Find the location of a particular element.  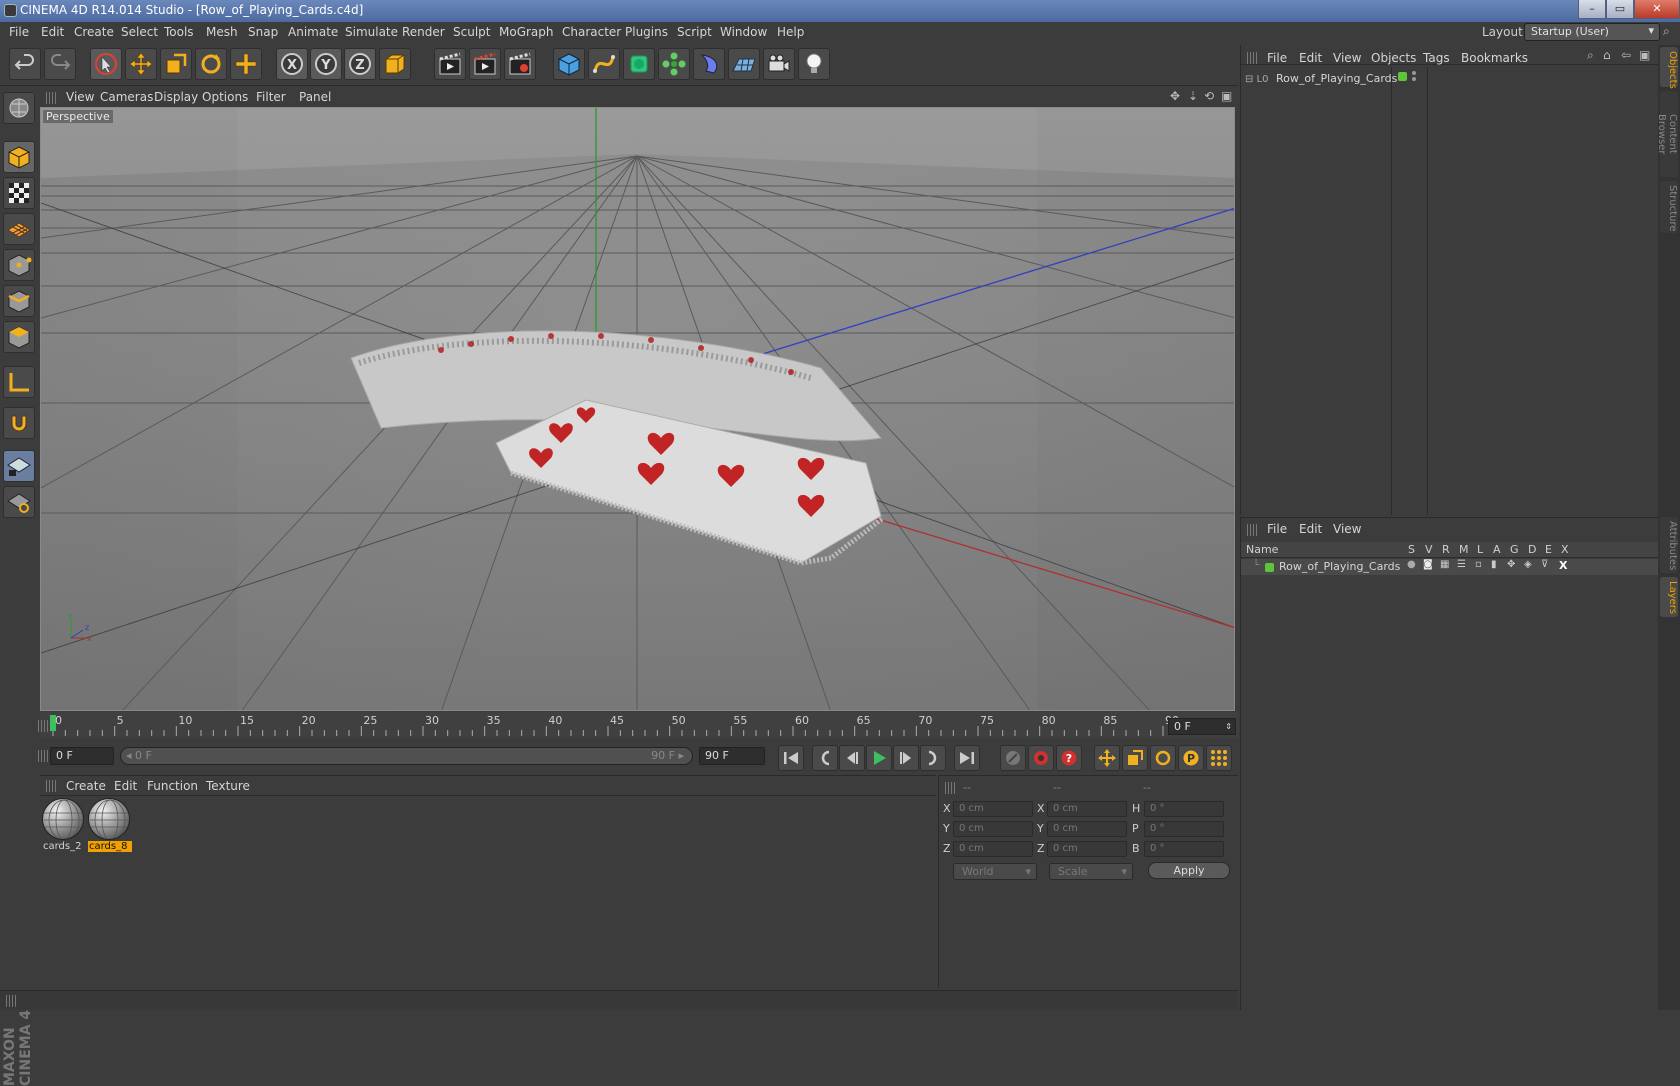

object-menu-file: File is located at coordinates (1277, 58).